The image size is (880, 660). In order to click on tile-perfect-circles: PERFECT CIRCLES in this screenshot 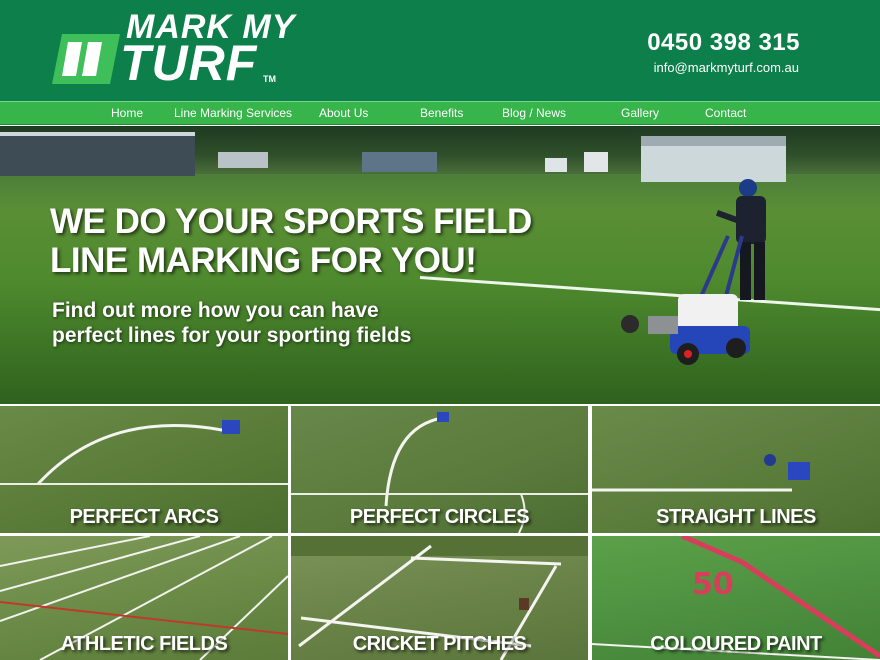, I will do `click(439, 469)`.